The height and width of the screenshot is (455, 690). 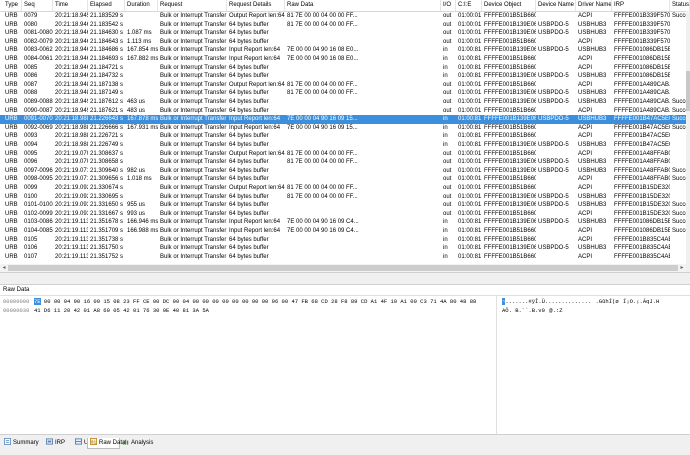 I want to click on horizontal-scroll-thumb, so click(x=343, y=268).